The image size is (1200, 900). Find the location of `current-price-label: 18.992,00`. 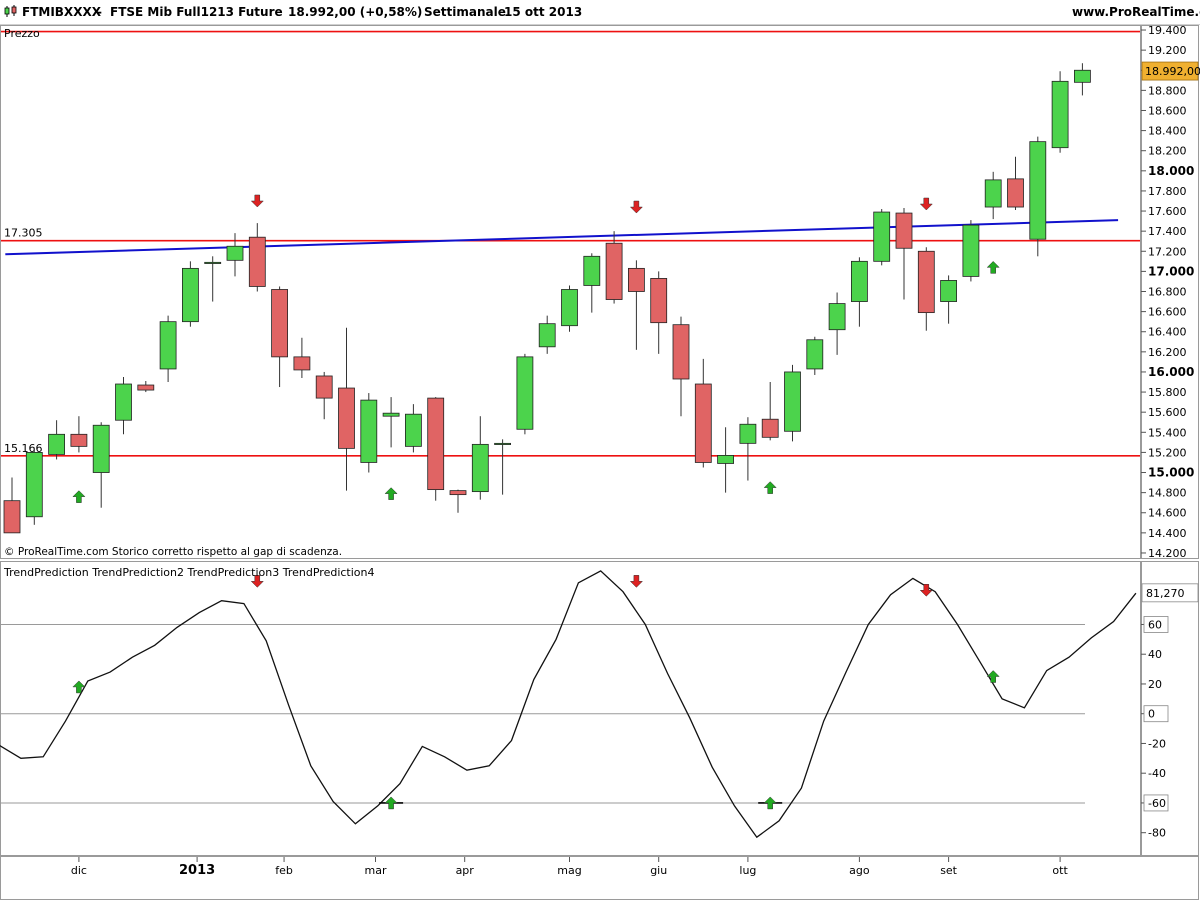

current-price-label: 18.992,00 is located at coordinates (1172, 71).